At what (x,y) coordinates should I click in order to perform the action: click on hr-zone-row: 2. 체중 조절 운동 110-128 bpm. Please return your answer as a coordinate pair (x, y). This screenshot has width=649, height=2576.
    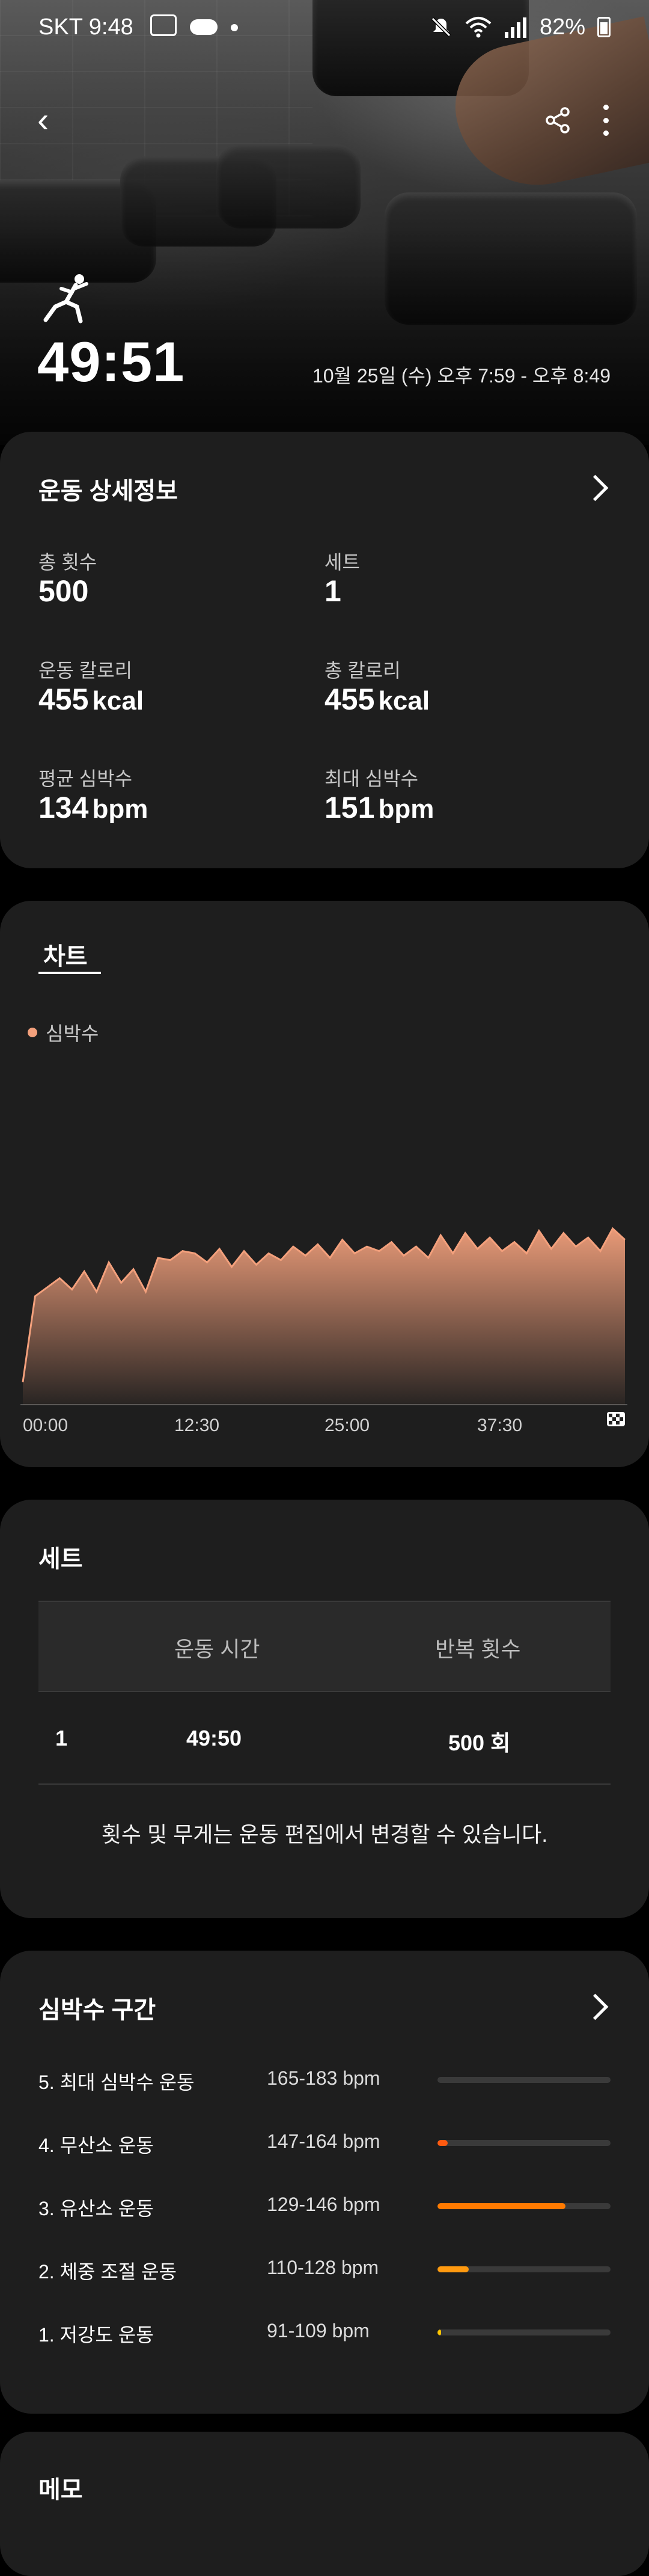
    Looking at the image, I should click on (324, 2269).